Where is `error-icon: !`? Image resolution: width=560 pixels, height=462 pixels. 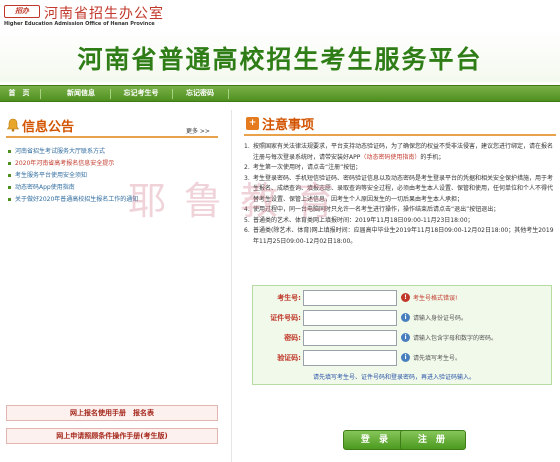
error-icon: ! is located at coordinates (405, 297).